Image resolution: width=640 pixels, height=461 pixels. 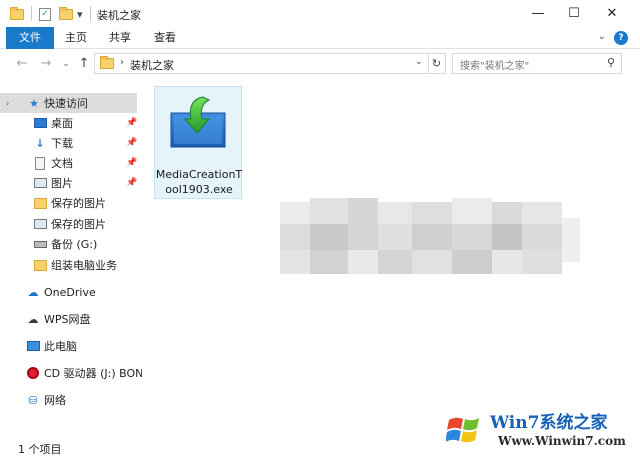 I want to click on tab-file: 文件, so click(x=30, y=38).